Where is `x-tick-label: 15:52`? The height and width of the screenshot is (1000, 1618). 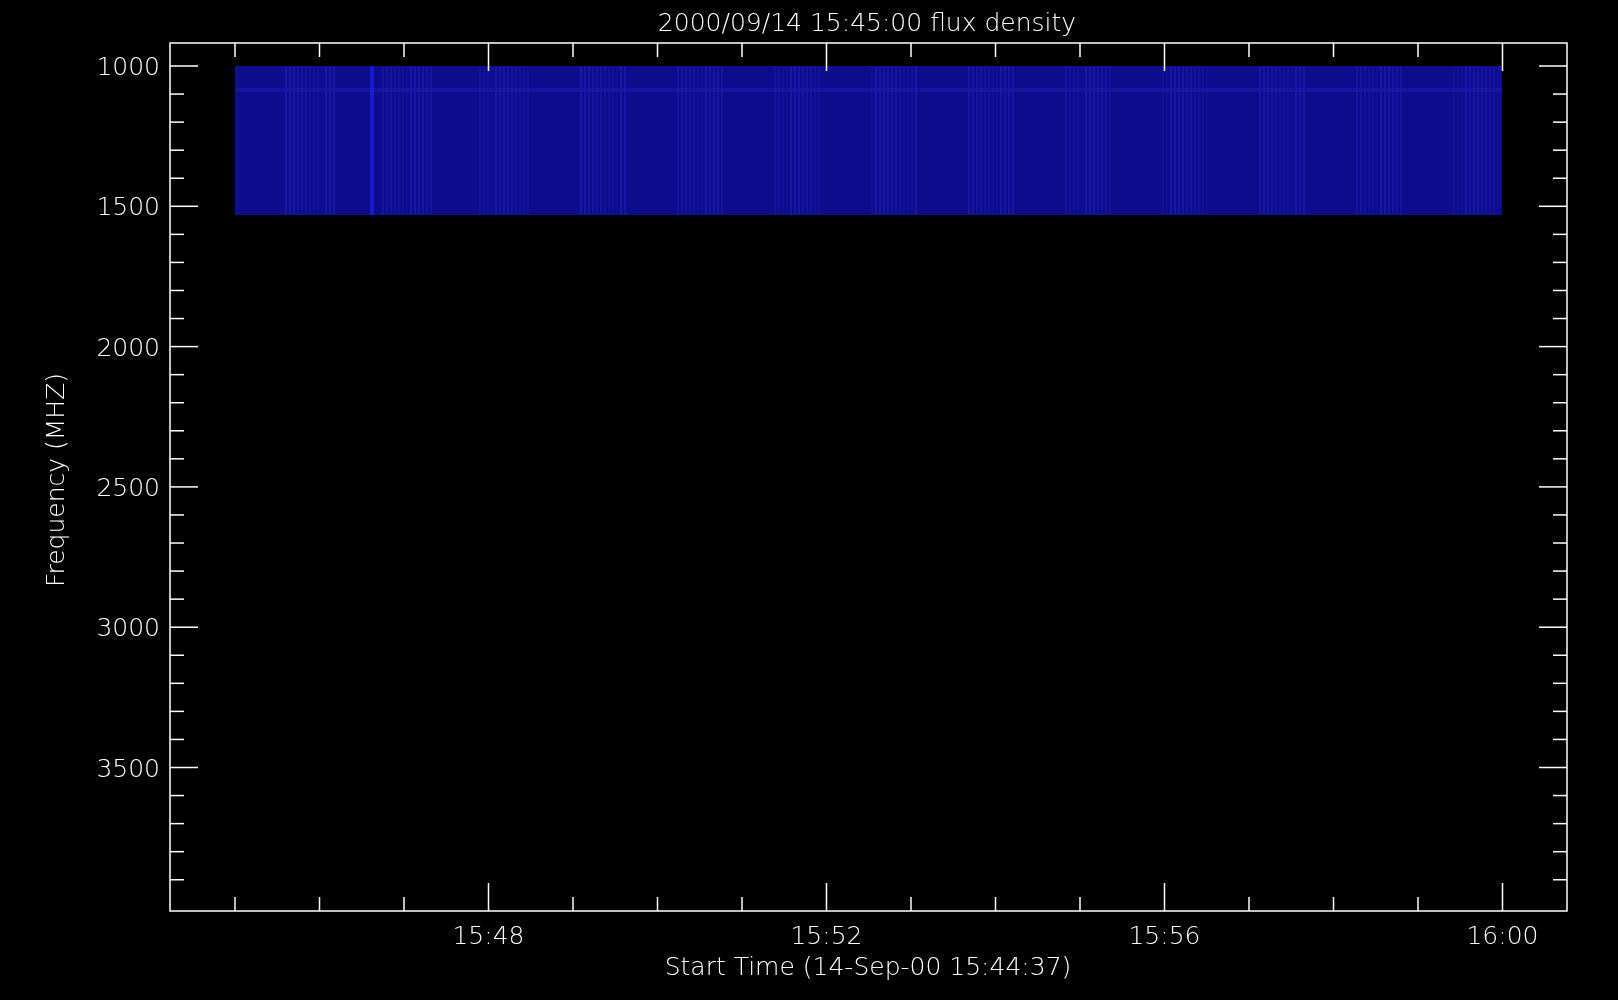
x-tick-label: 15:52 is located at coordinates (826, 935).